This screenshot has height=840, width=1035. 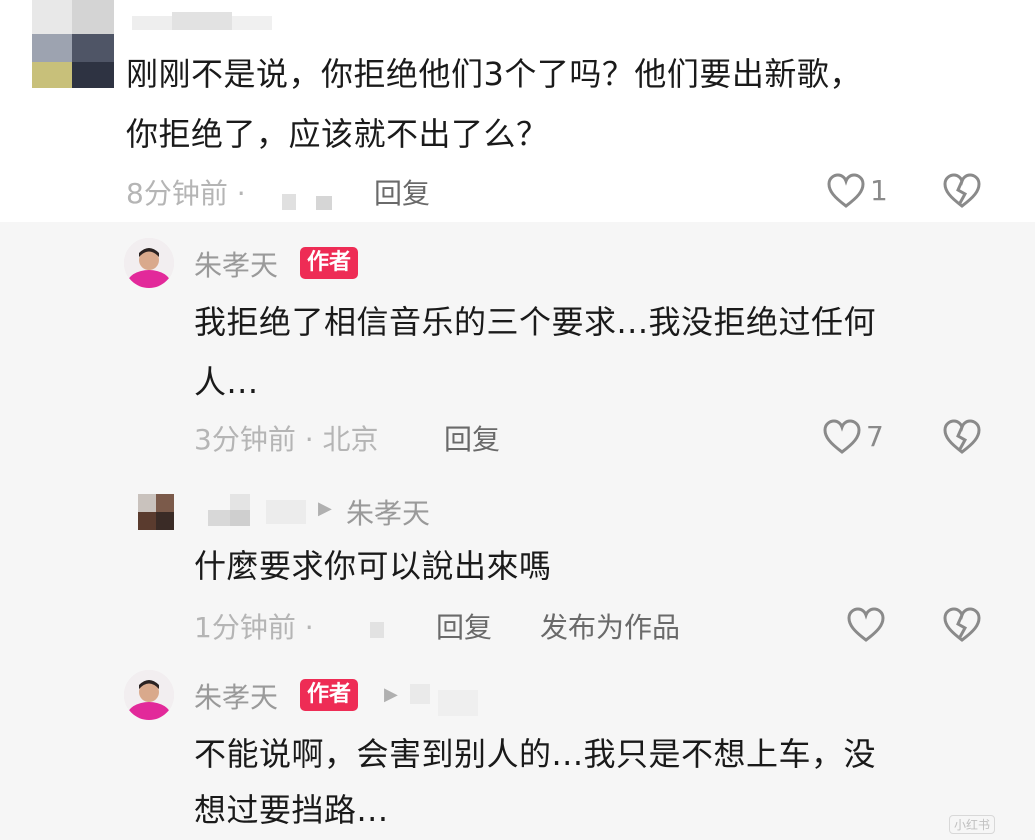 I want to click on reply-text-line1: 我拒绝了相信音乐的三个要求...我没拒绝过任何, so click(x=535, y=322).